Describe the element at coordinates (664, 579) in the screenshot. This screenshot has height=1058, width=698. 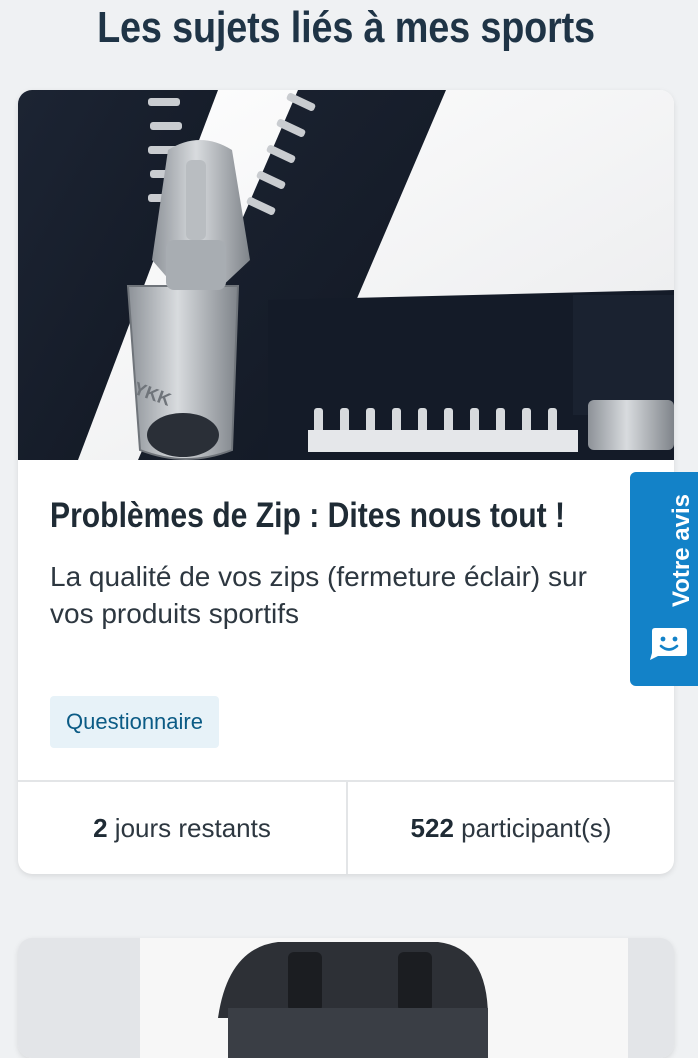
I see `feedback-tab: Votre avis` at that location.